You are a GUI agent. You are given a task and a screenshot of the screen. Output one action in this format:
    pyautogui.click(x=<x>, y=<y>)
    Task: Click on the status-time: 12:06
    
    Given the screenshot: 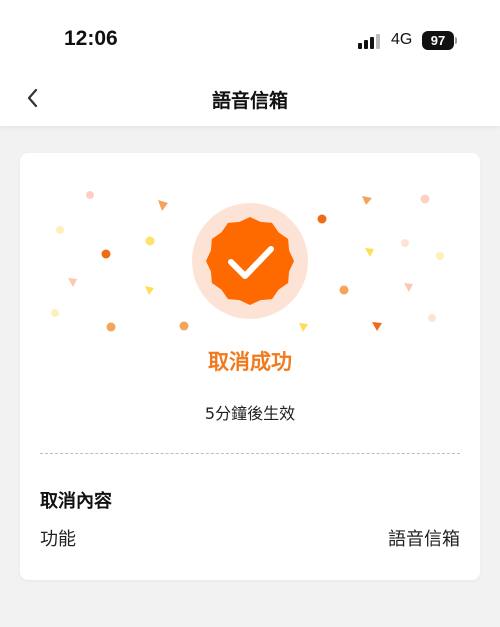 What is the action you would take?
    pyautogui.click(x=91, y=38)
    